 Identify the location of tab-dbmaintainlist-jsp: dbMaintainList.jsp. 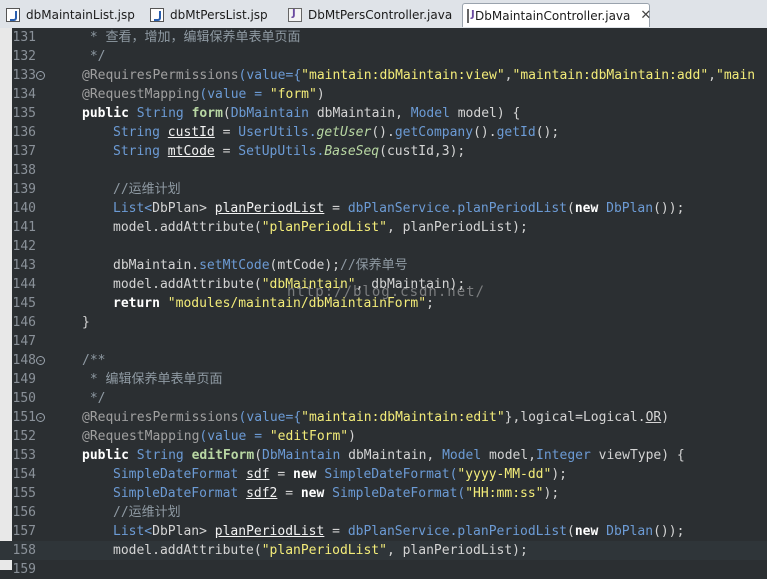
(71, 15).